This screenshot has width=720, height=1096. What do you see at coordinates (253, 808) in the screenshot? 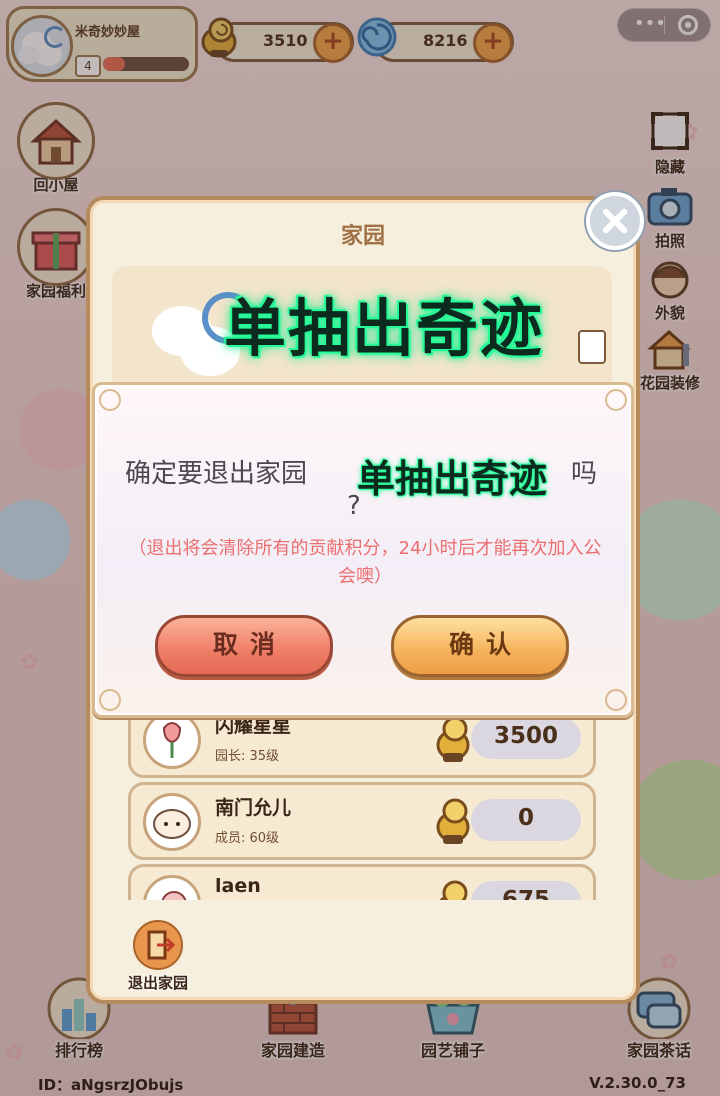
I see `member-name: 南门允儿` at bounding box center [253, 808].